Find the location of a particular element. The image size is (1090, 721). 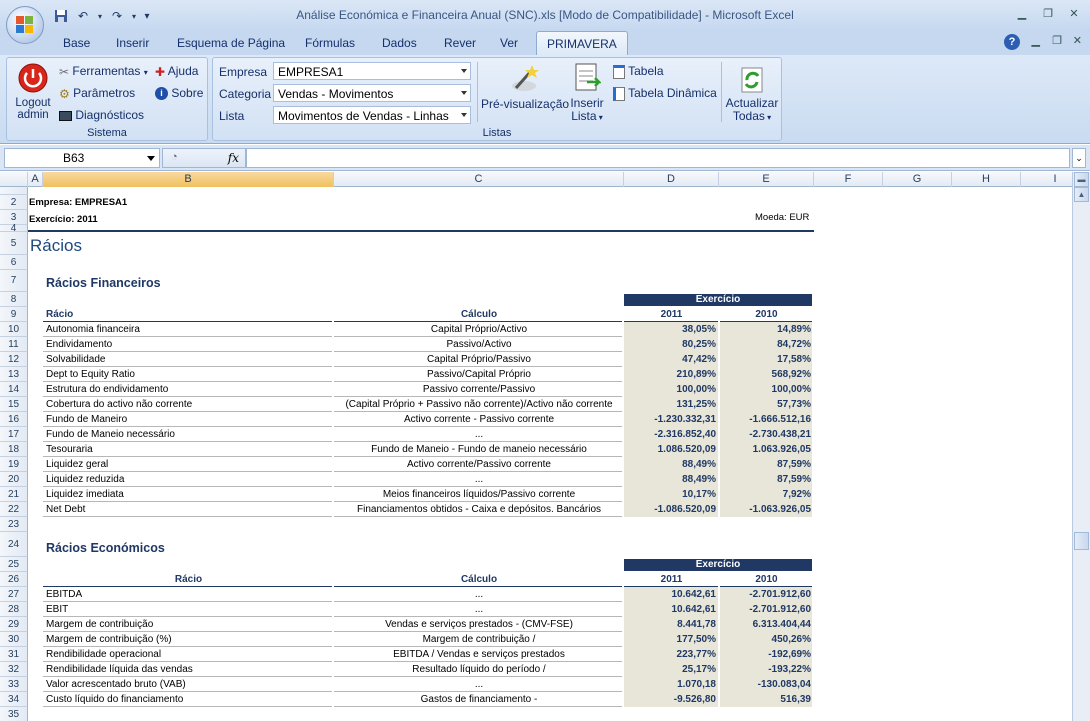

row-header-2: 2 is located at coordinates (14, 202).